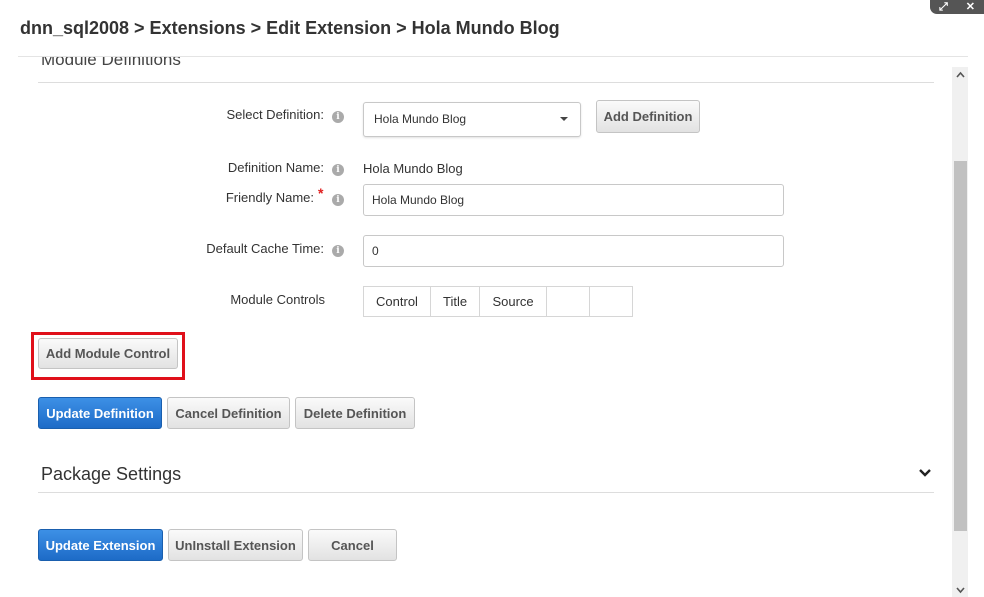 The height and width of the screenshot is (597, 984). I want to click on chevron-down-icon, so click(925, 473).